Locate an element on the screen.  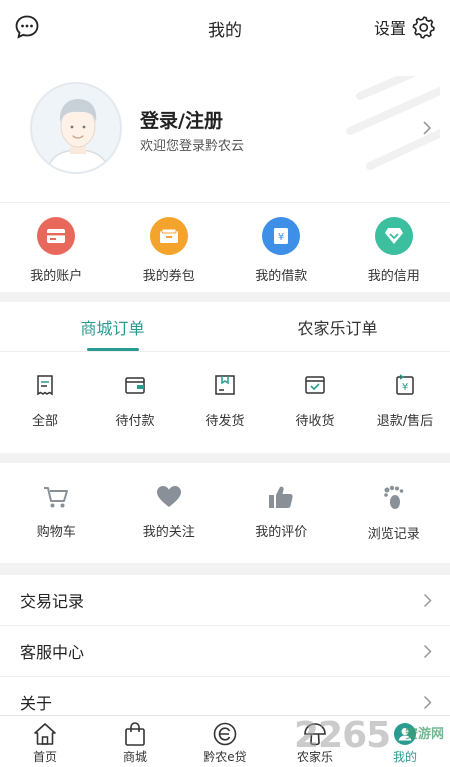
shopping-bag-icon is located at coordinates (135, 734).